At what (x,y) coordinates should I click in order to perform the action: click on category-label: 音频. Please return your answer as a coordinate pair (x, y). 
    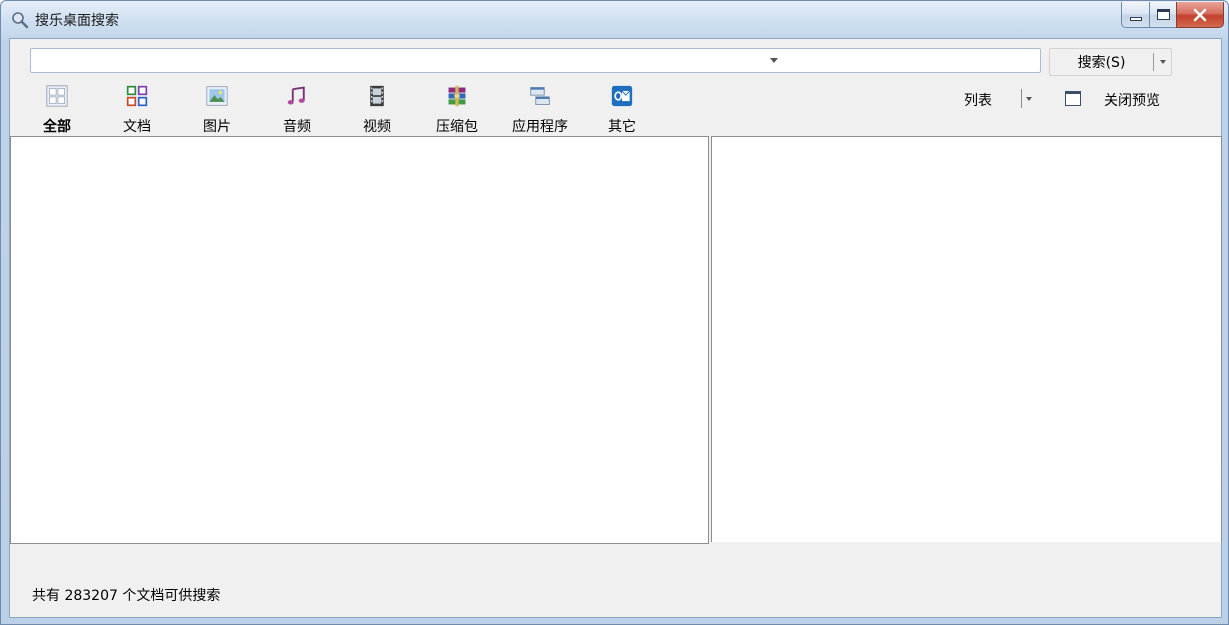
    Looking at the image, I should click on (297, 127).